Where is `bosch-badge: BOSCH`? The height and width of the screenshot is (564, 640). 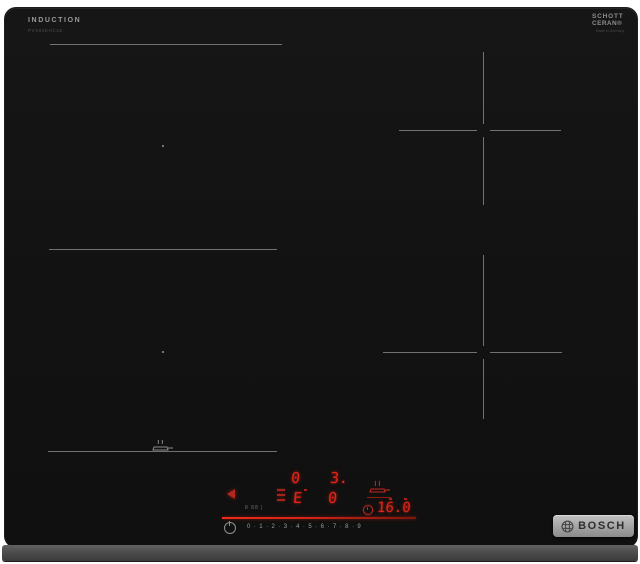
bosch-badge: BOSCH is located at coordinates (593, 526).